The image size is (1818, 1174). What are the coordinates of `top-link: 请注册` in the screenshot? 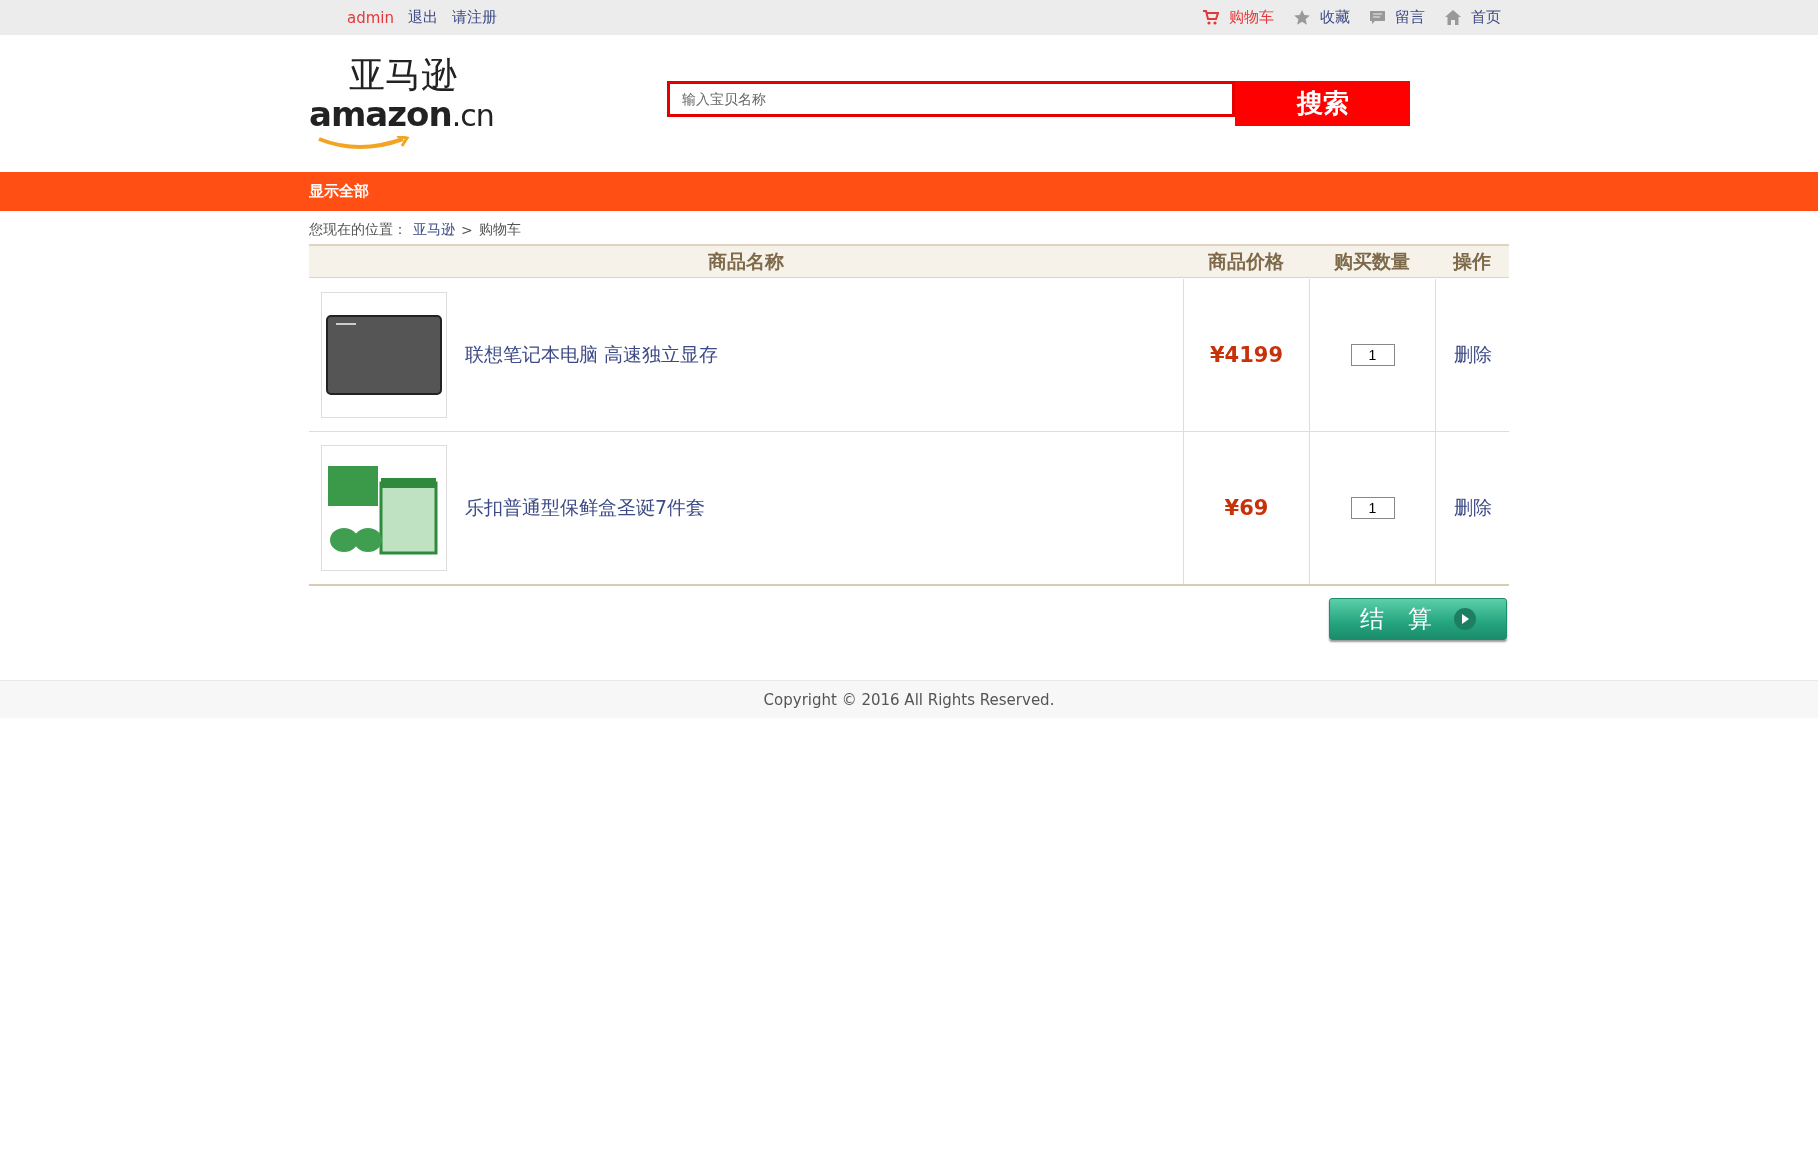 It's located at (474, 17).